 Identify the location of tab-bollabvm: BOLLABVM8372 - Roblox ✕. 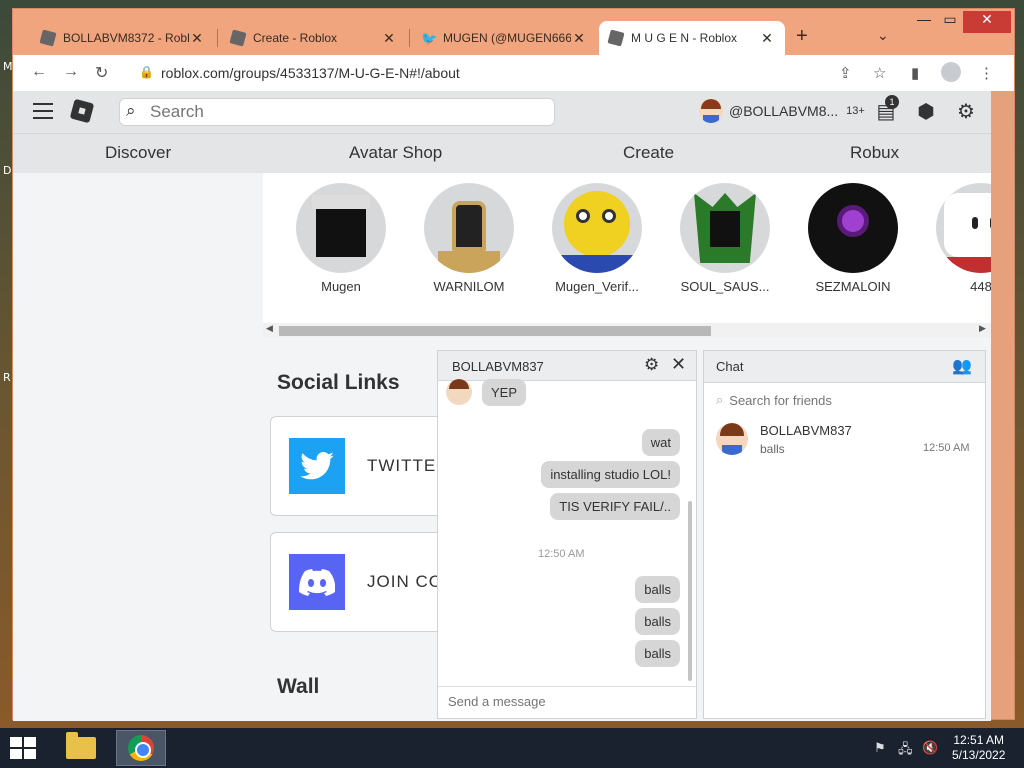
(123, 38).